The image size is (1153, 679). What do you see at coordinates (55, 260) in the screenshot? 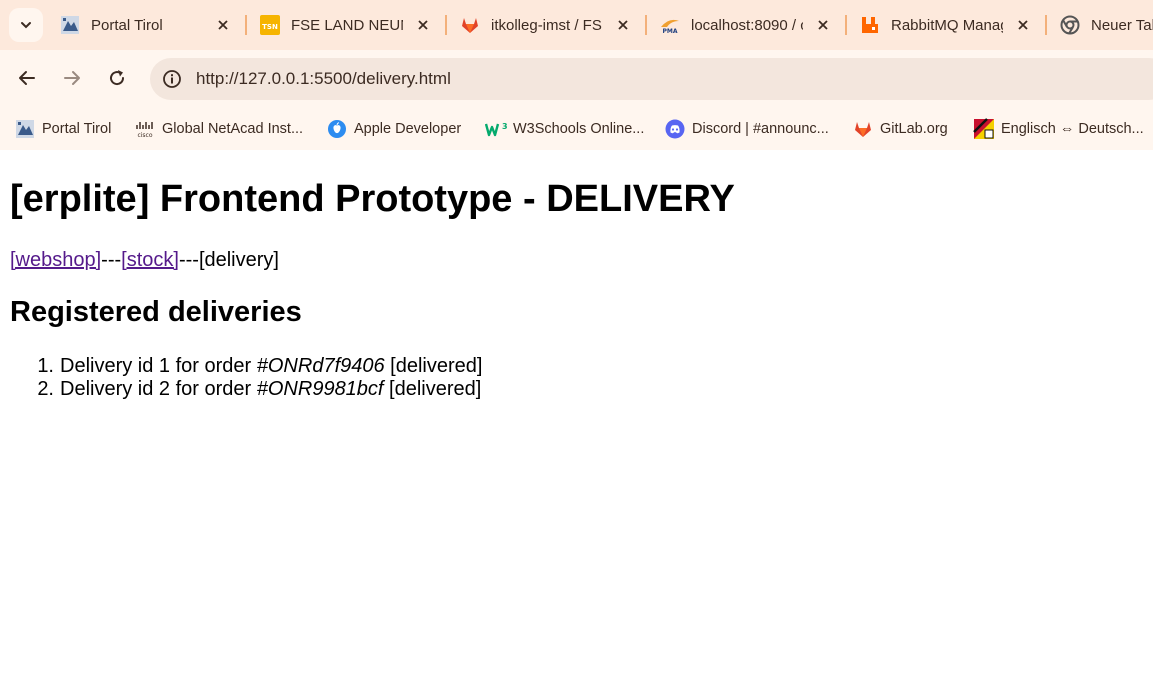
I see `webshop-link: [webshop]` at bounding box center [55, 260].